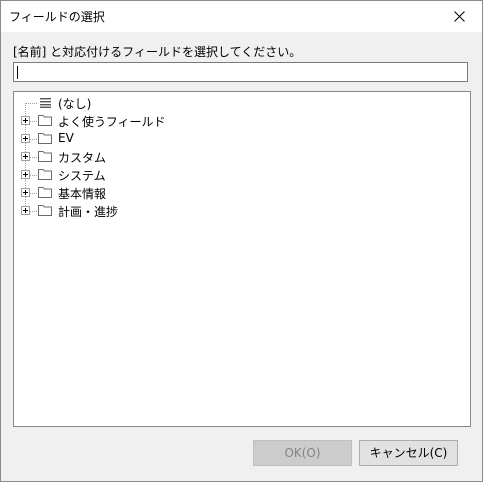  I want to click on dialog-title: フィールドの選択, so click(57, 17).